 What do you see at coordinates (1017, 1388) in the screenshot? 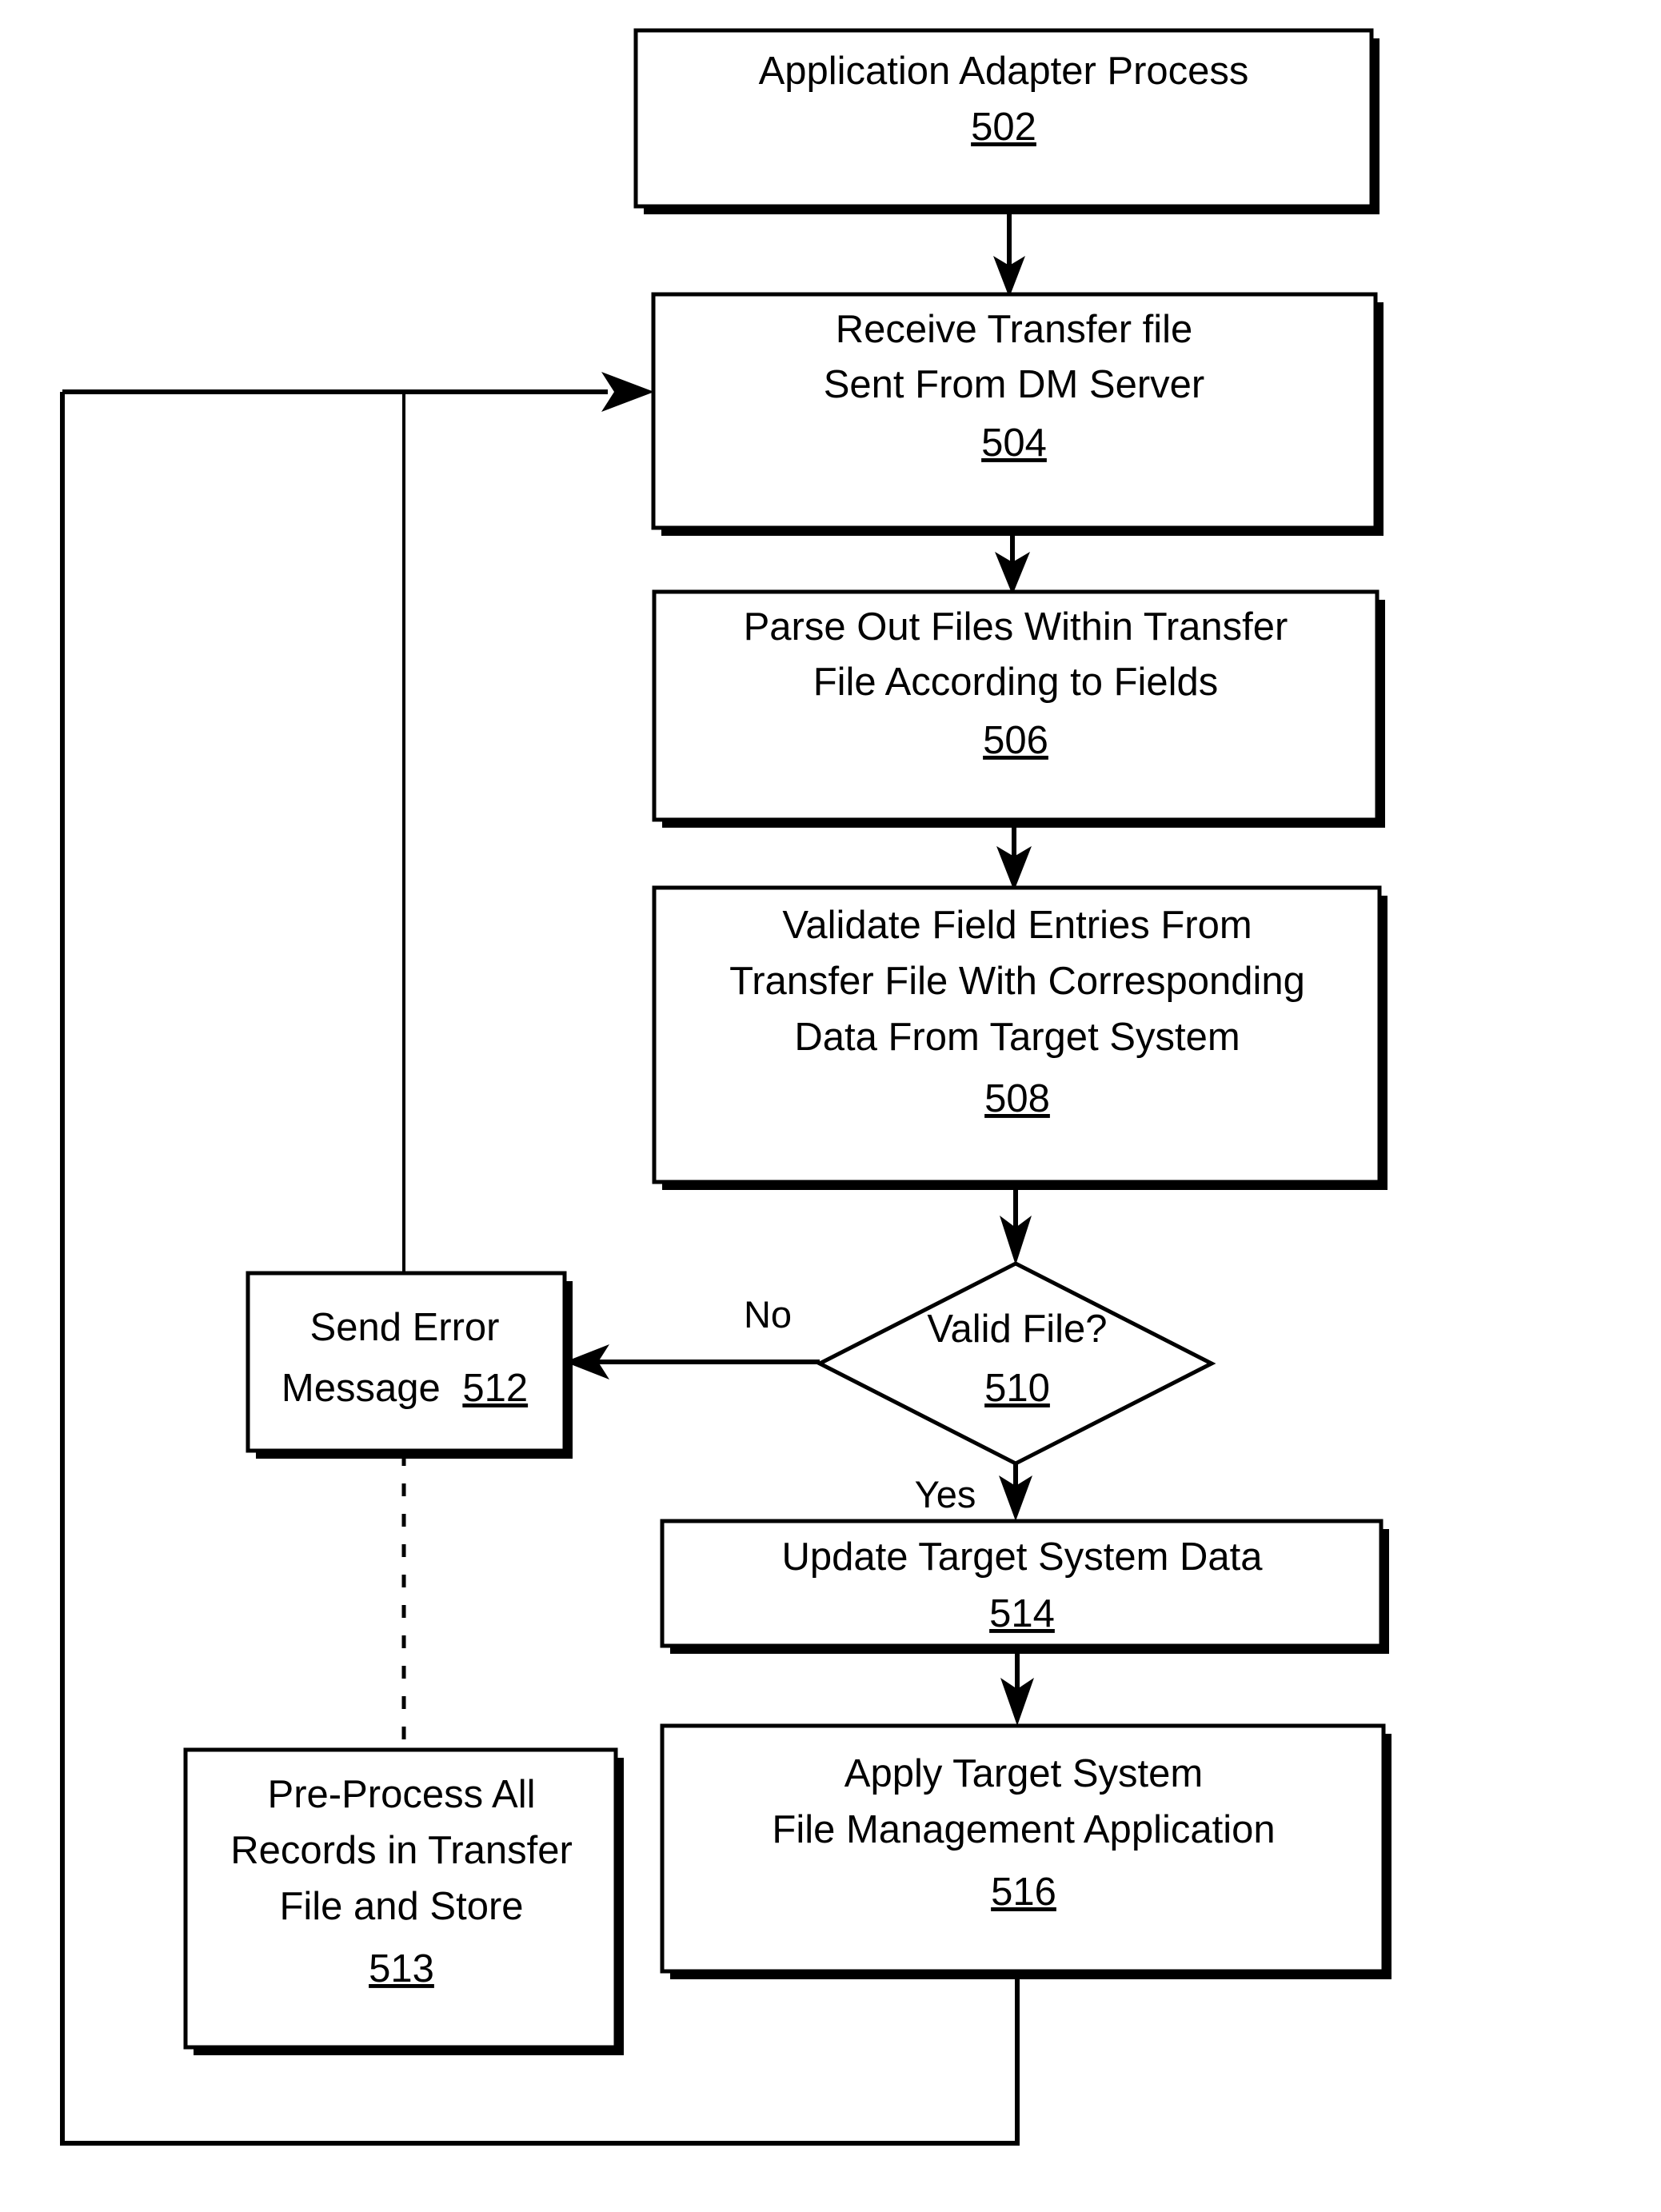
I see `node-510-ref: 510` at bounding box center [1017, 1388].